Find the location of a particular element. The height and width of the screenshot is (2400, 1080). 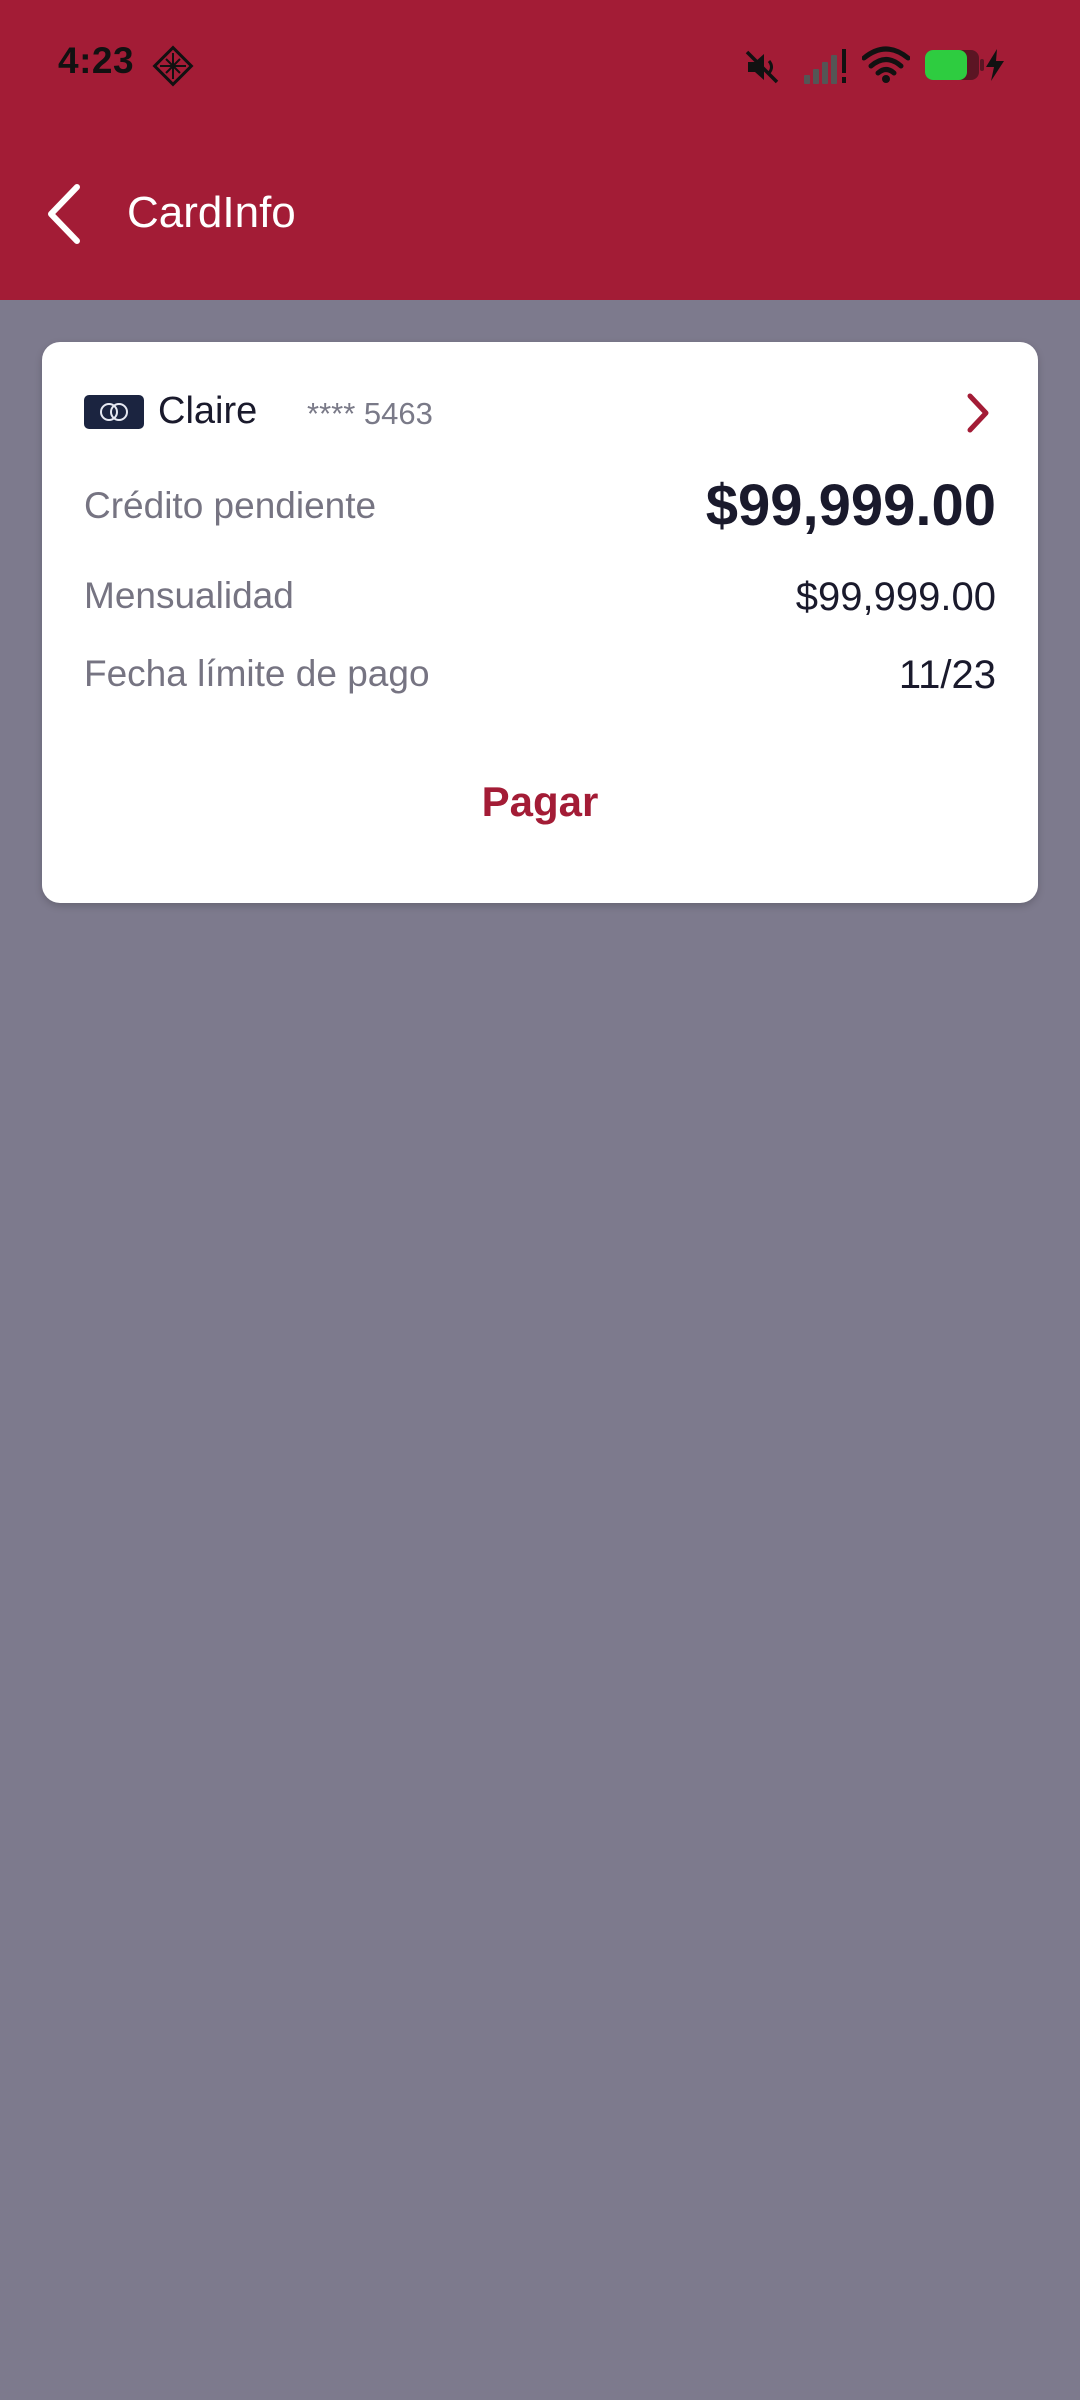

card-holder-name: Claire is located at coordinates (208, 411).